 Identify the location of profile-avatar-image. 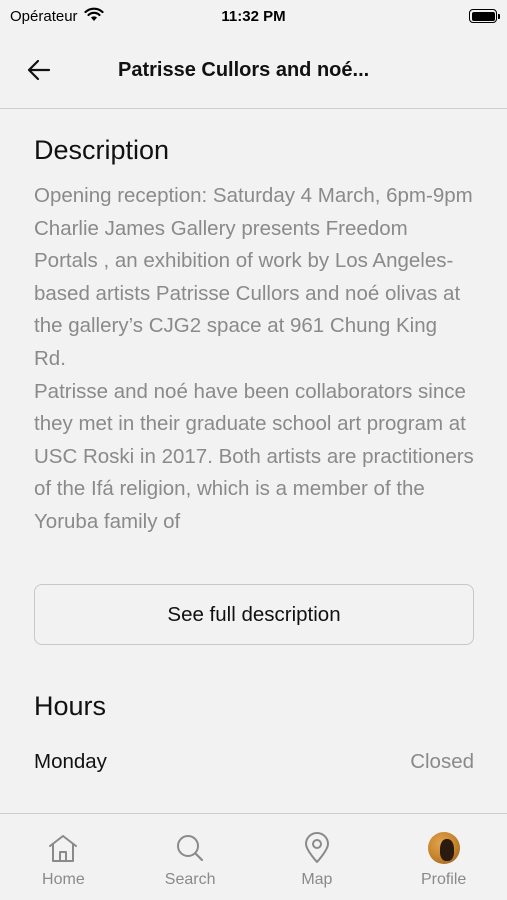
(443, 848).